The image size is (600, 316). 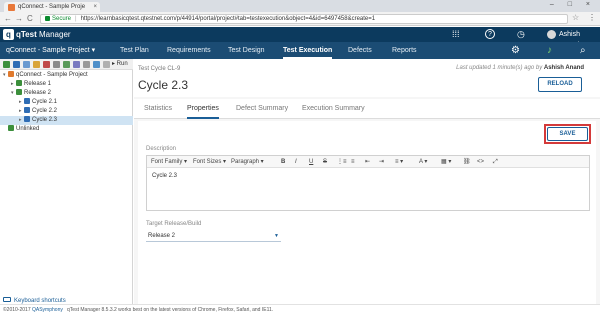 What do you see at coordinates (521, 34) in the screenshot?
I see `clock-icon: ◷` at bounding box center [521, 34].